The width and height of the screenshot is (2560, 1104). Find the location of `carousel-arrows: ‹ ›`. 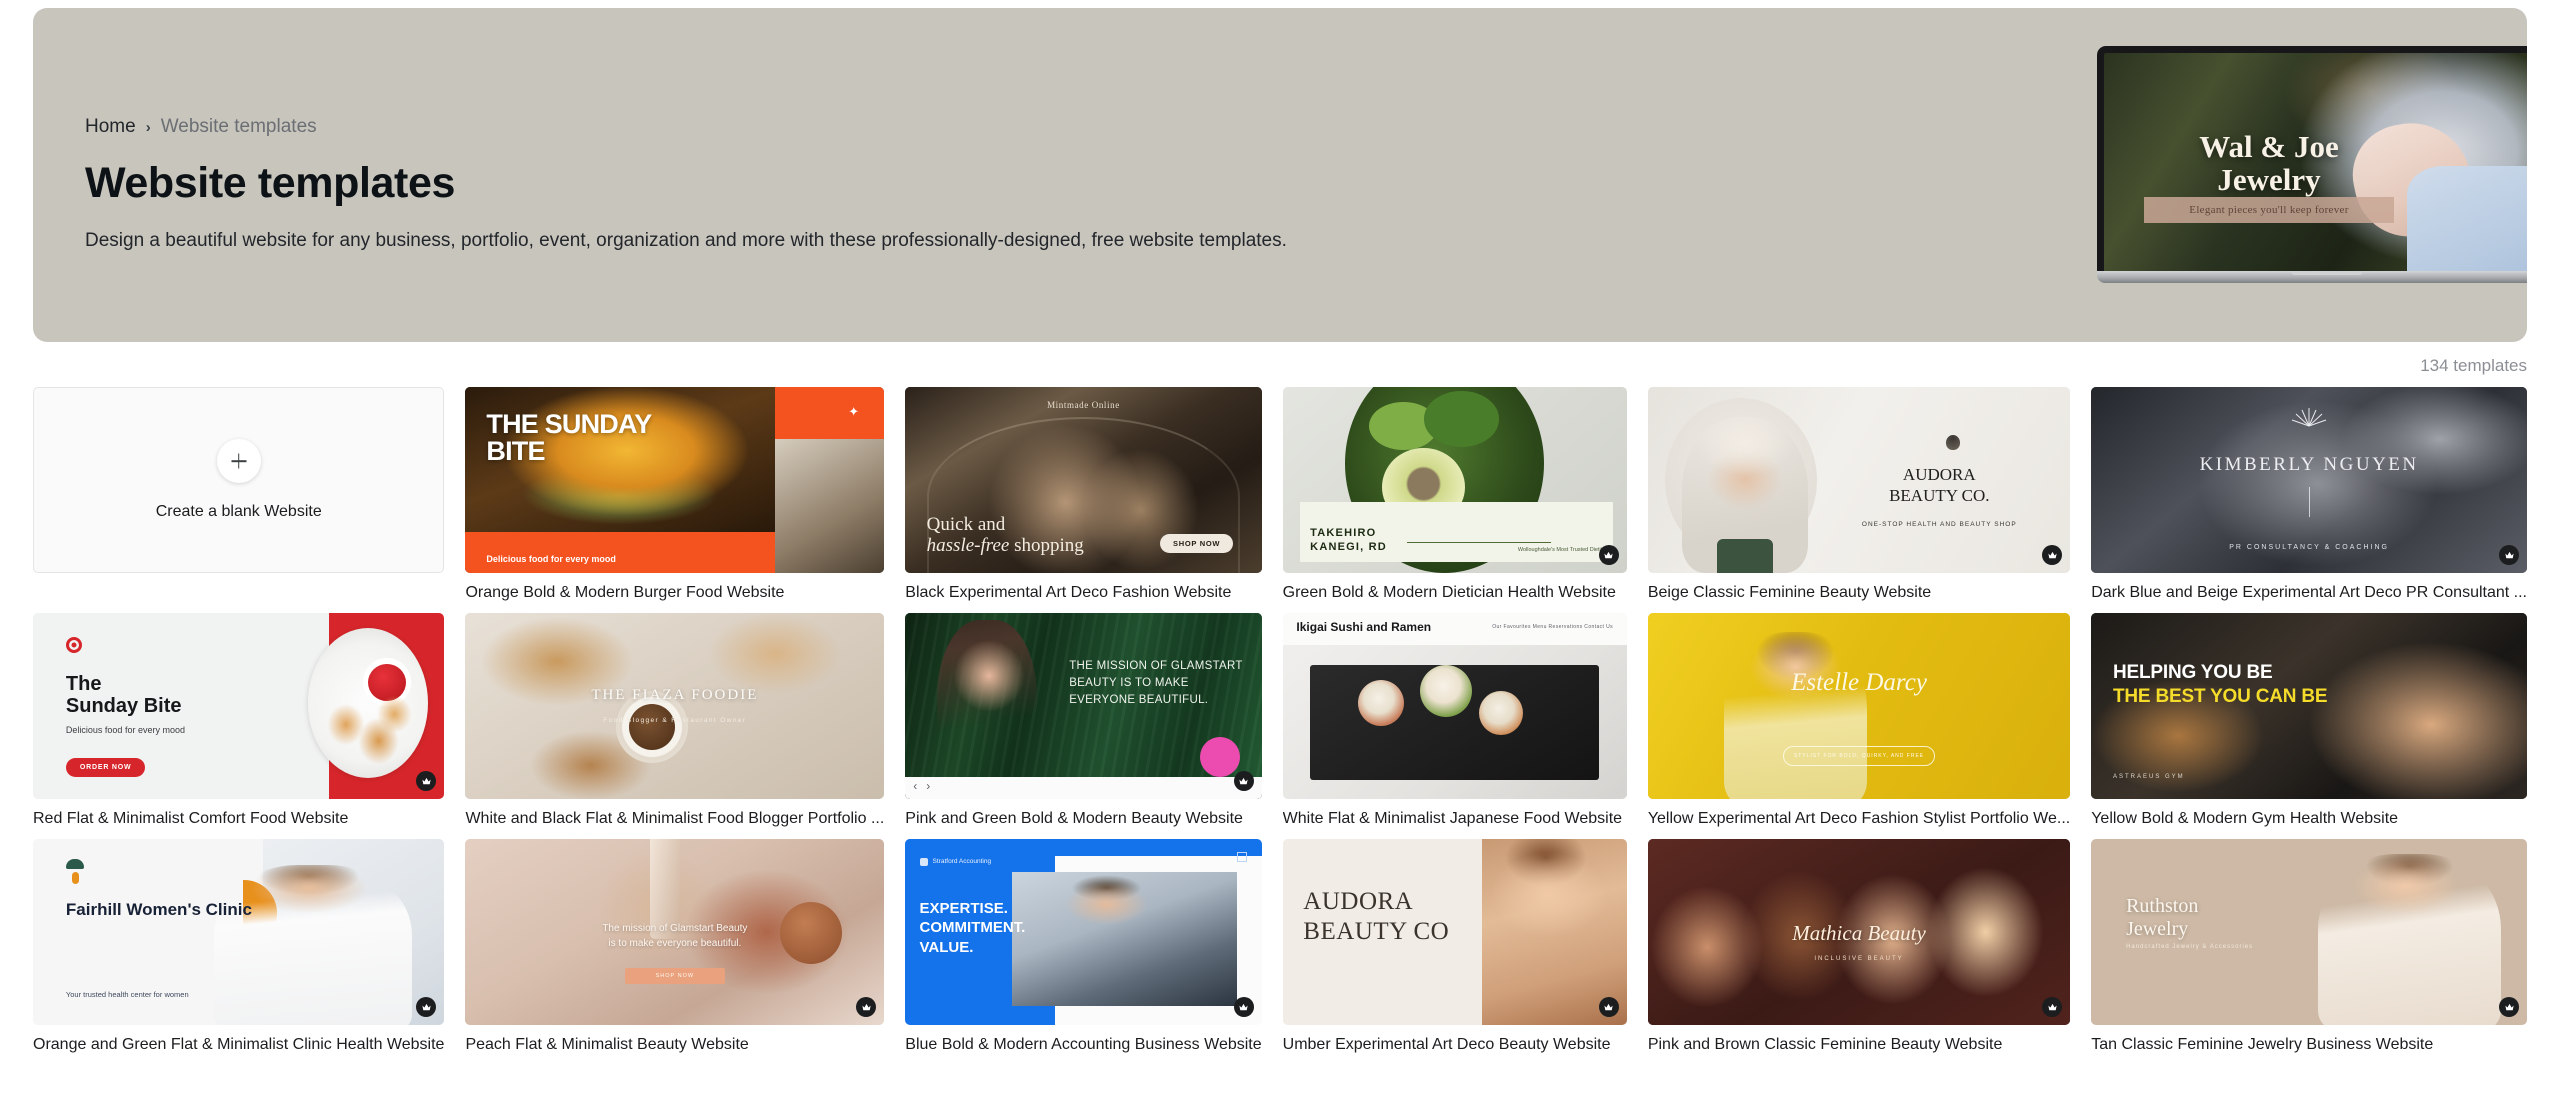

carousel-arrows: ‹ › is located at coordinates (921, 786).